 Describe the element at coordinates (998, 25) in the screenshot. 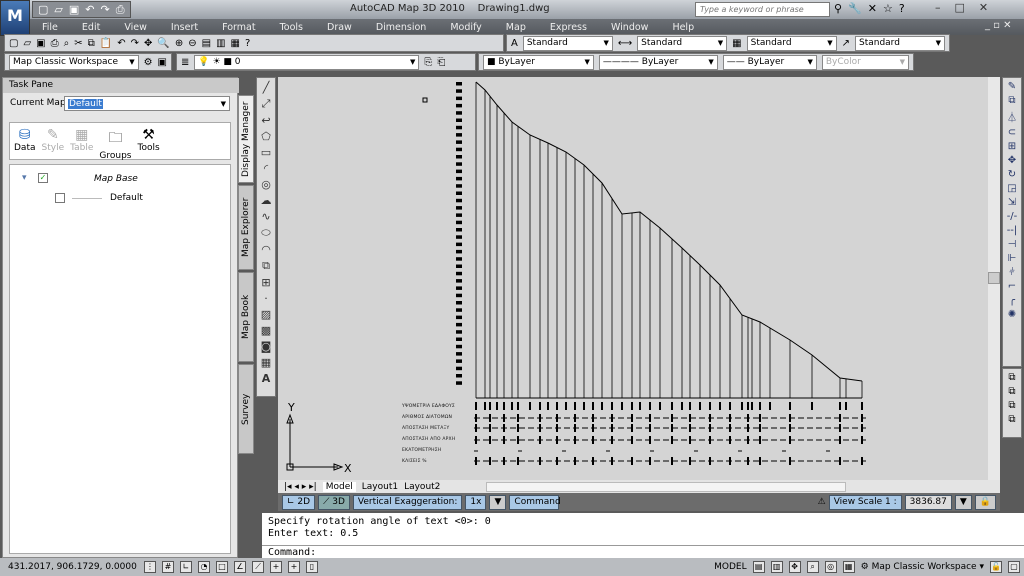

I see `document-window-controls: _ ▫ ✕` at that location.